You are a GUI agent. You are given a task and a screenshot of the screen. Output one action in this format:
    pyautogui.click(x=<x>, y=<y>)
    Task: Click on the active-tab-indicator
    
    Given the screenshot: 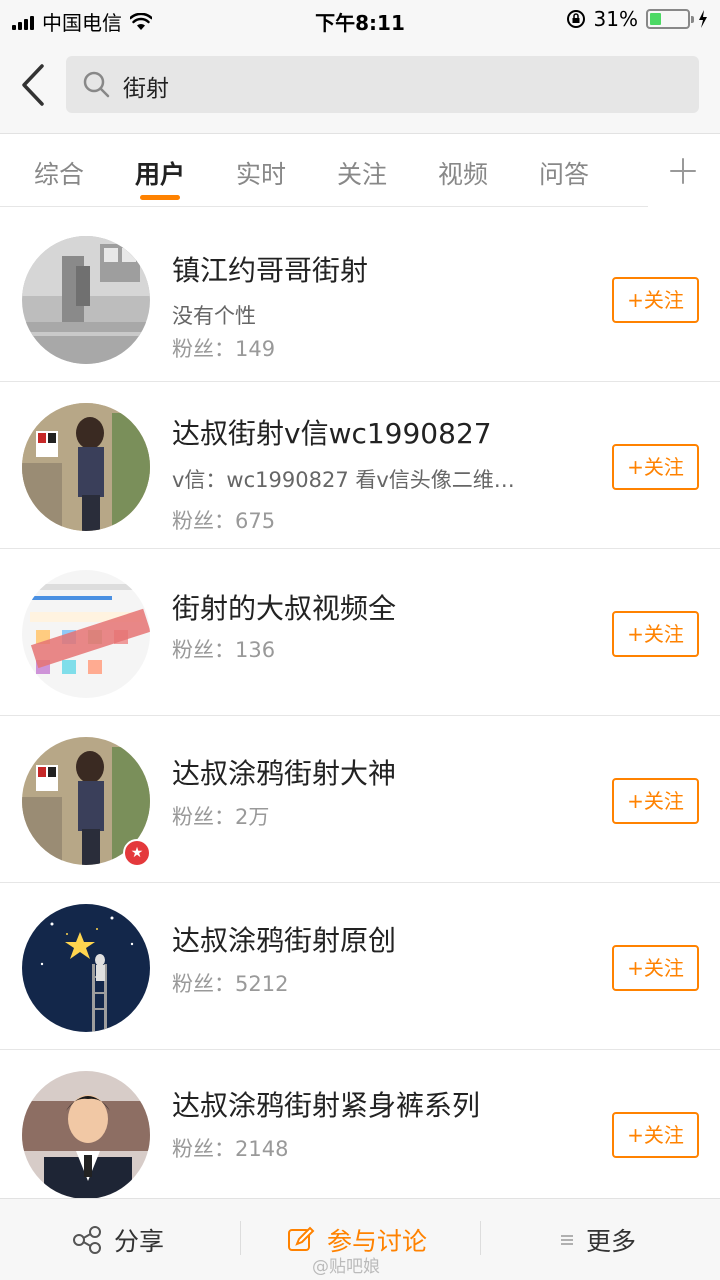 What is the action you would take?
    pyautogui.click(x=160, y=197)
    